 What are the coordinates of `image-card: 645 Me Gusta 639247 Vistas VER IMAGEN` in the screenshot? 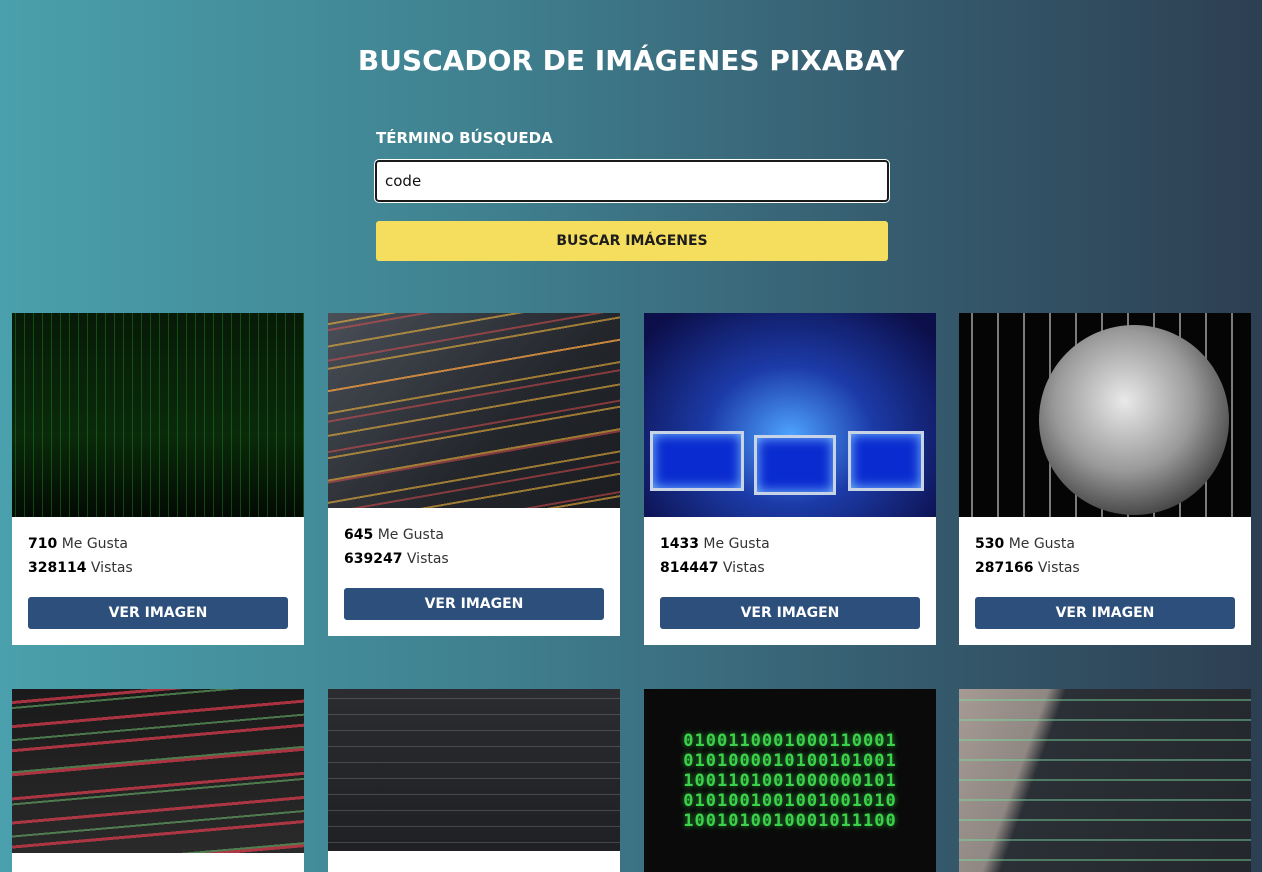 It's located at (474, 474).